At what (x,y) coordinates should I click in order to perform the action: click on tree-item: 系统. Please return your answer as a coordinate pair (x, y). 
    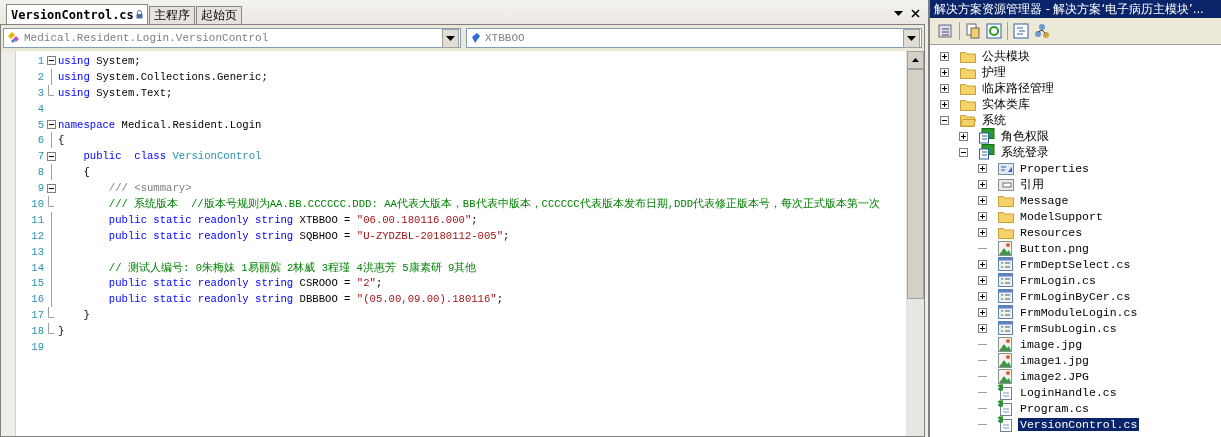
    Looking at the image, I should click on (994, 120).